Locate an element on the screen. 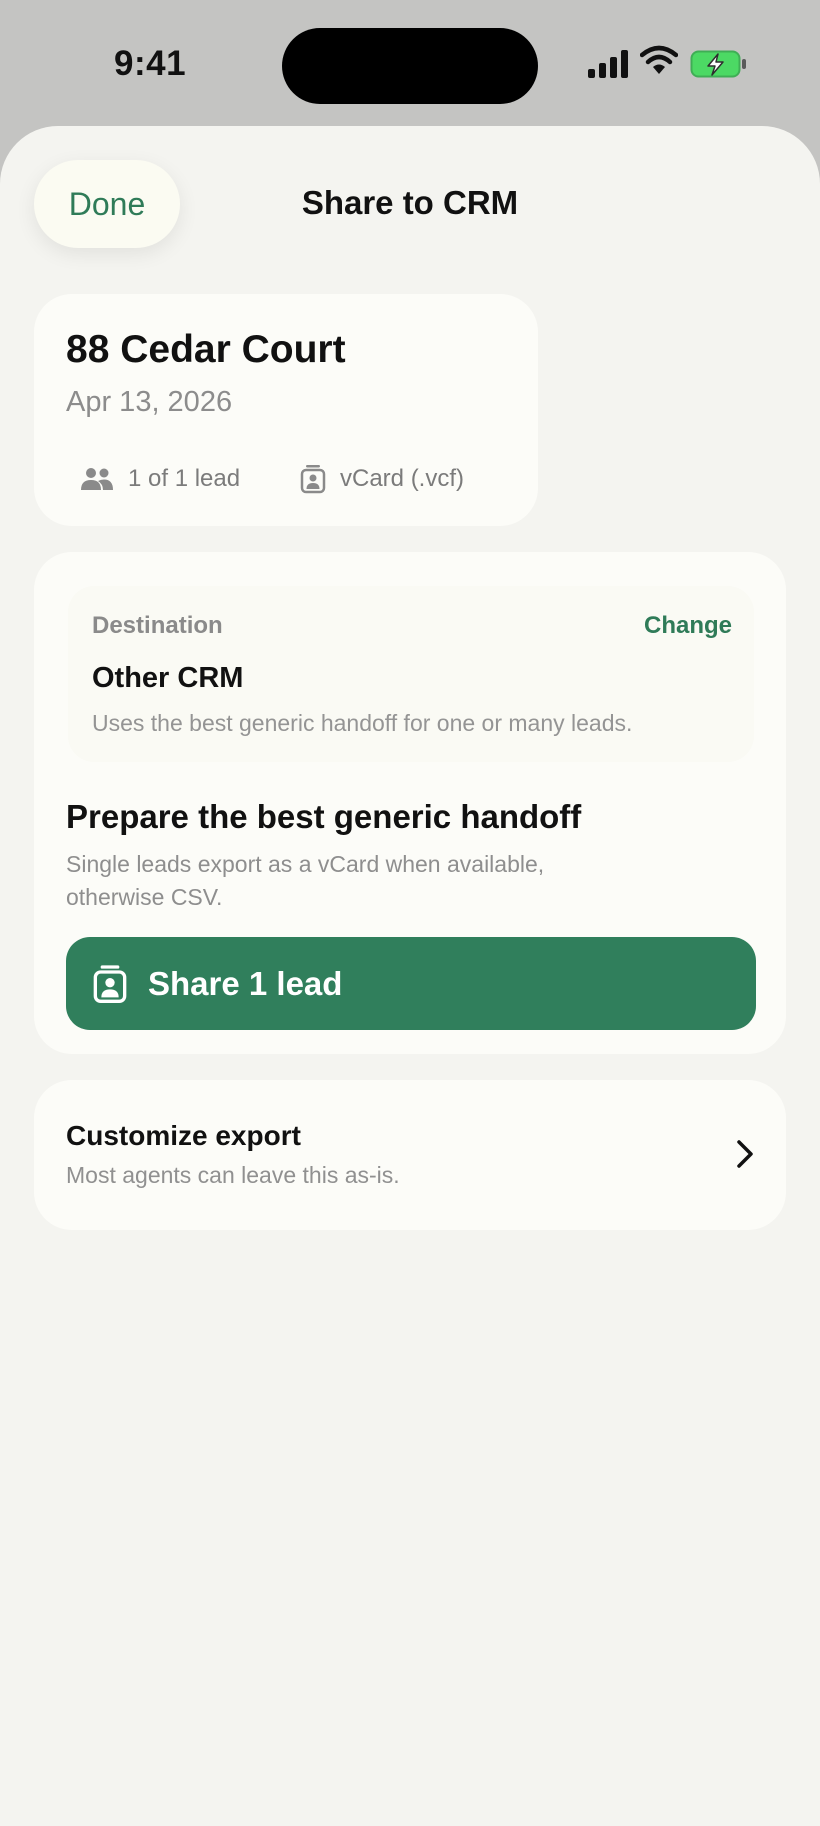 The height and width of the screenshot is (1826, 820). destination-label: Destination is located at coordinates (157, 625).